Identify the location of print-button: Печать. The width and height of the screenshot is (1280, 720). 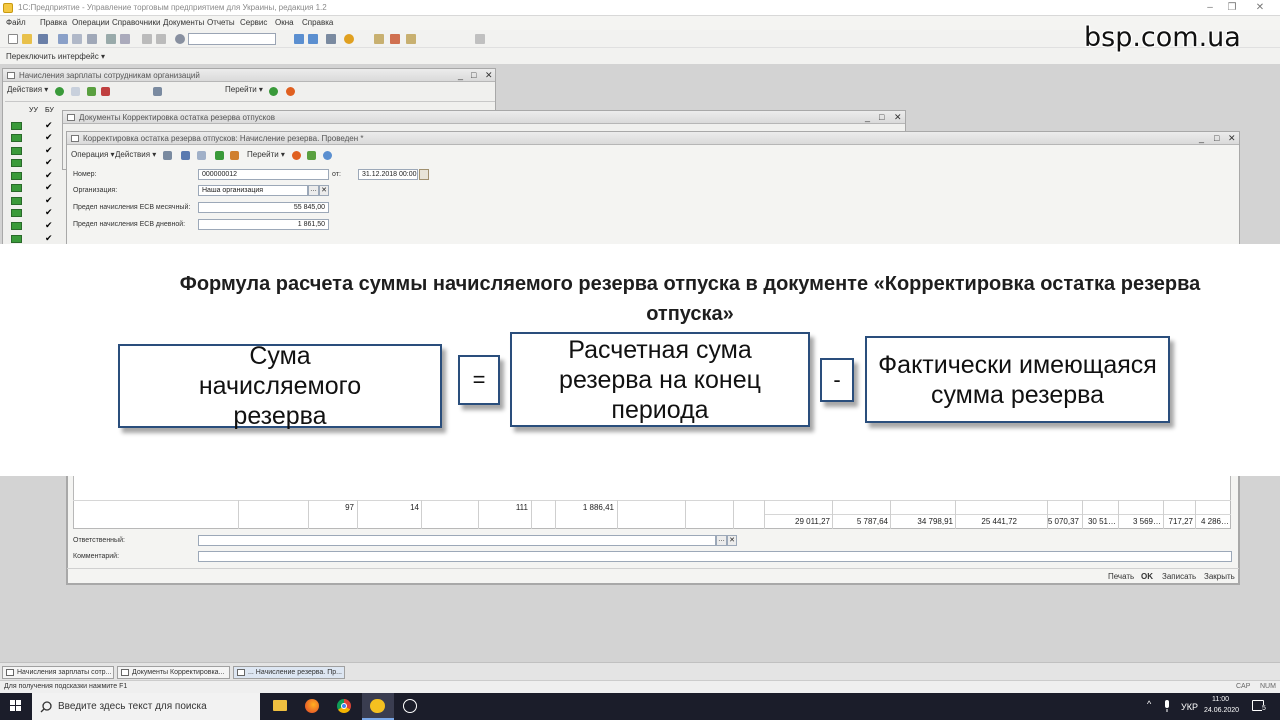
(1121, 576).